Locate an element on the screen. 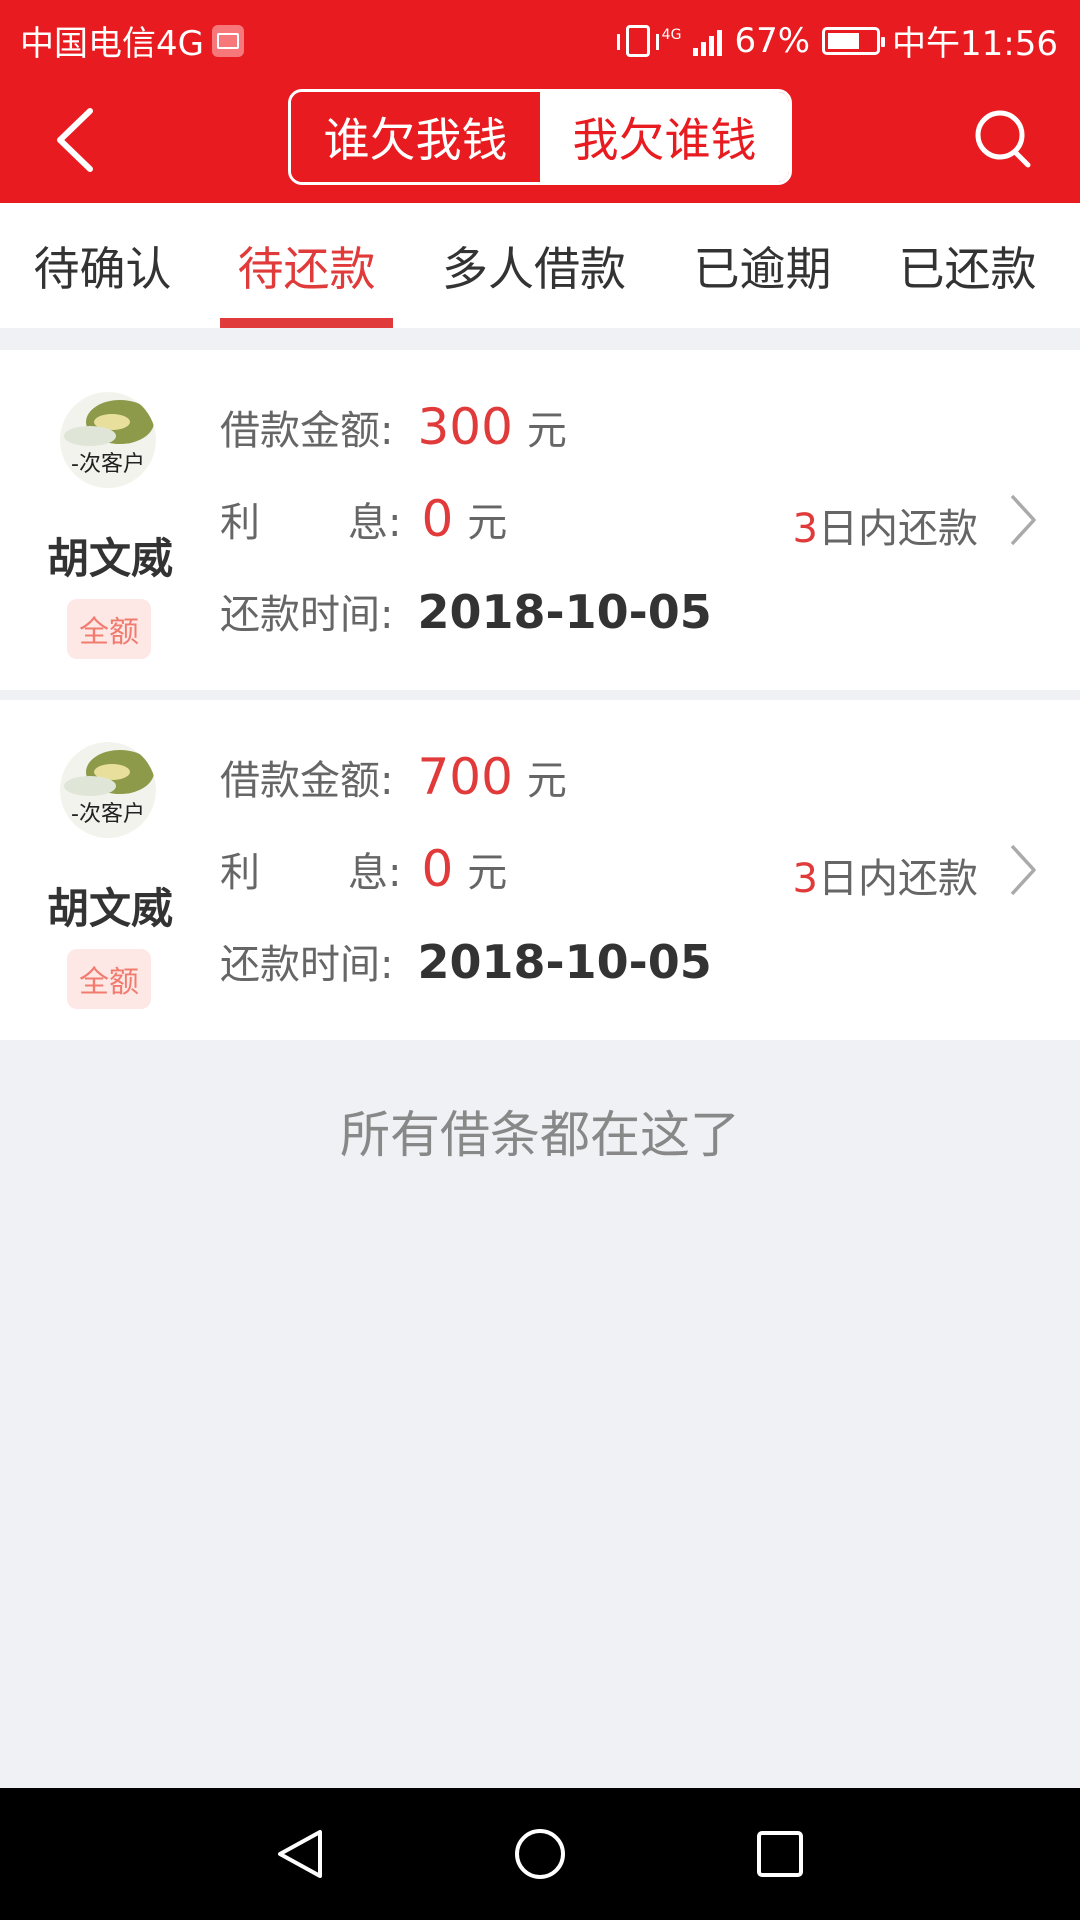 Image resolution: width=1080 pixels, height=1920 pixels. segment-i-owe: 我欠谁钱 is located at coordinates (664, 137).